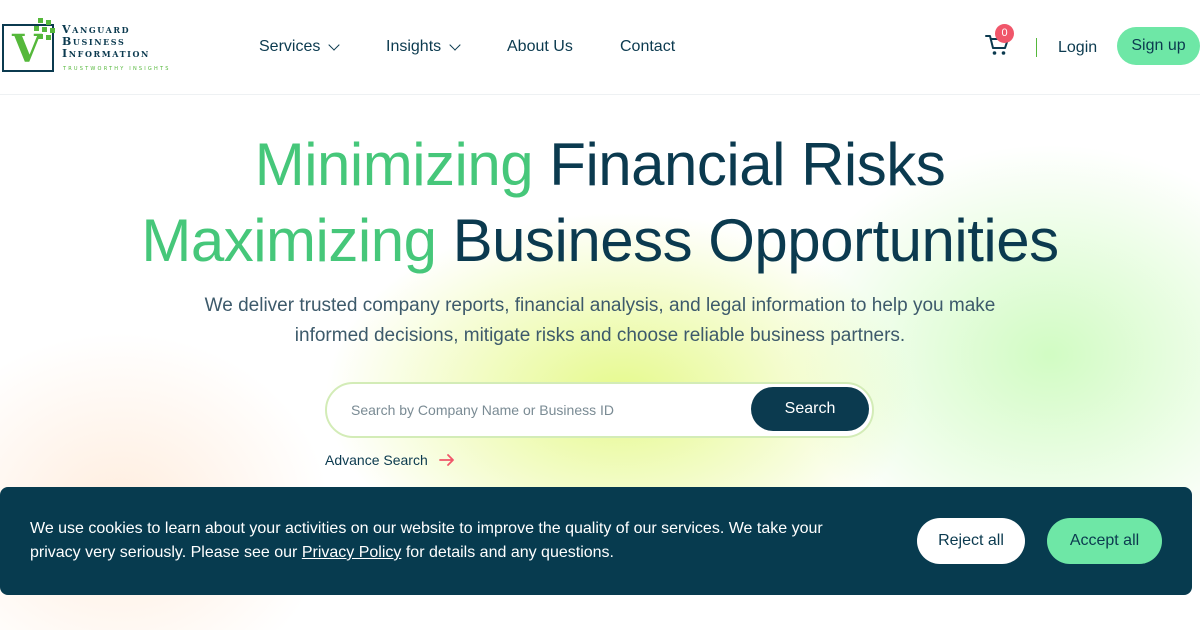 This screenshot has width=1200, height=630. Describe the element at coordinates (106, 42) in the screenshot. I see `logo-wordmark: Vanguard Business Information` at that location.